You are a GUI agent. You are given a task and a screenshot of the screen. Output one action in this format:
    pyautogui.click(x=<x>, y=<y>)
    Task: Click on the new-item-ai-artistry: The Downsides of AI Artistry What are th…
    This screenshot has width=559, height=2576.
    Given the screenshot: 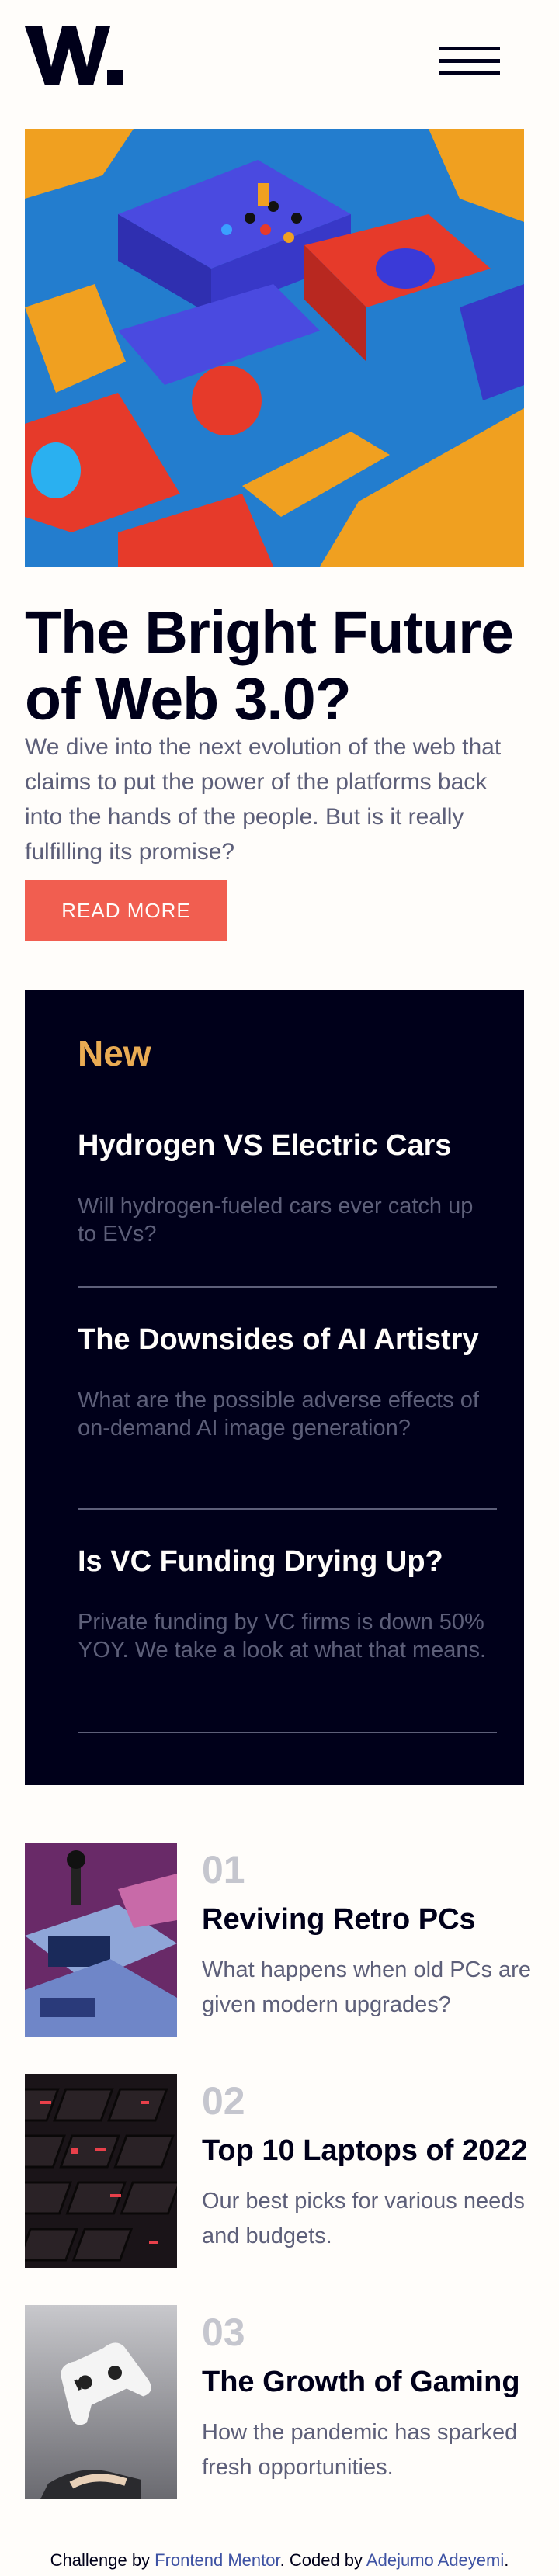 What is the action you would take?
    pyautogui.click(x=287, y=1381)
    